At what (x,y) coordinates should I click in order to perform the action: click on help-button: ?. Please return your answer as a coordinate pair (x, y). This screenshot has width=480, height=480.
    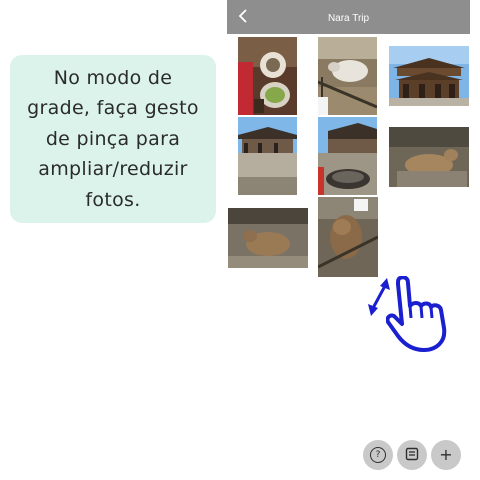
    Looking at the image, I should click on (378, 455).